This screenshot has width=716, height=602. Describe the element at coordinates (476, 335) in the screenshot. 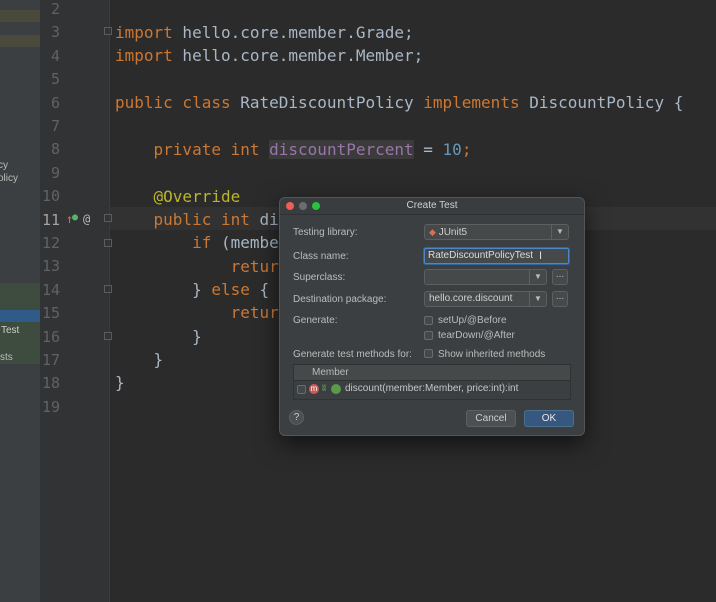

I see `teardown-label: tearDown/@After` at that location.